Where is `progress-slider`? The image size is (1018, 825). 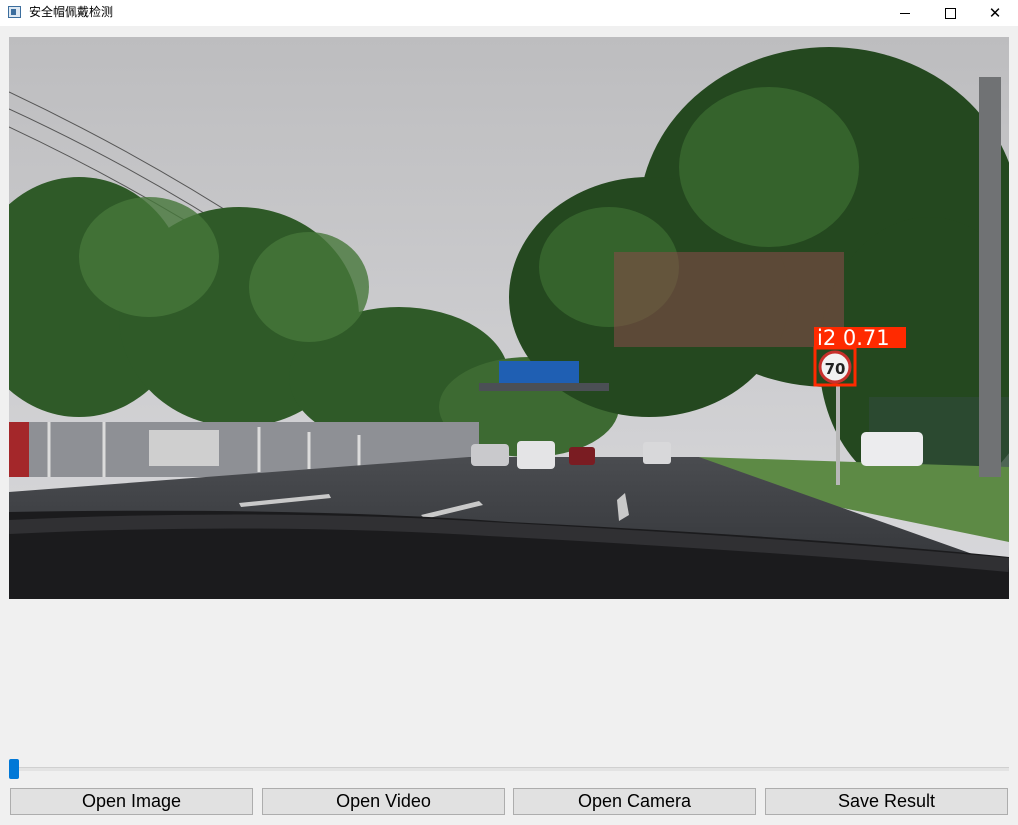 progress-slider is located at coordinates (509, 769).